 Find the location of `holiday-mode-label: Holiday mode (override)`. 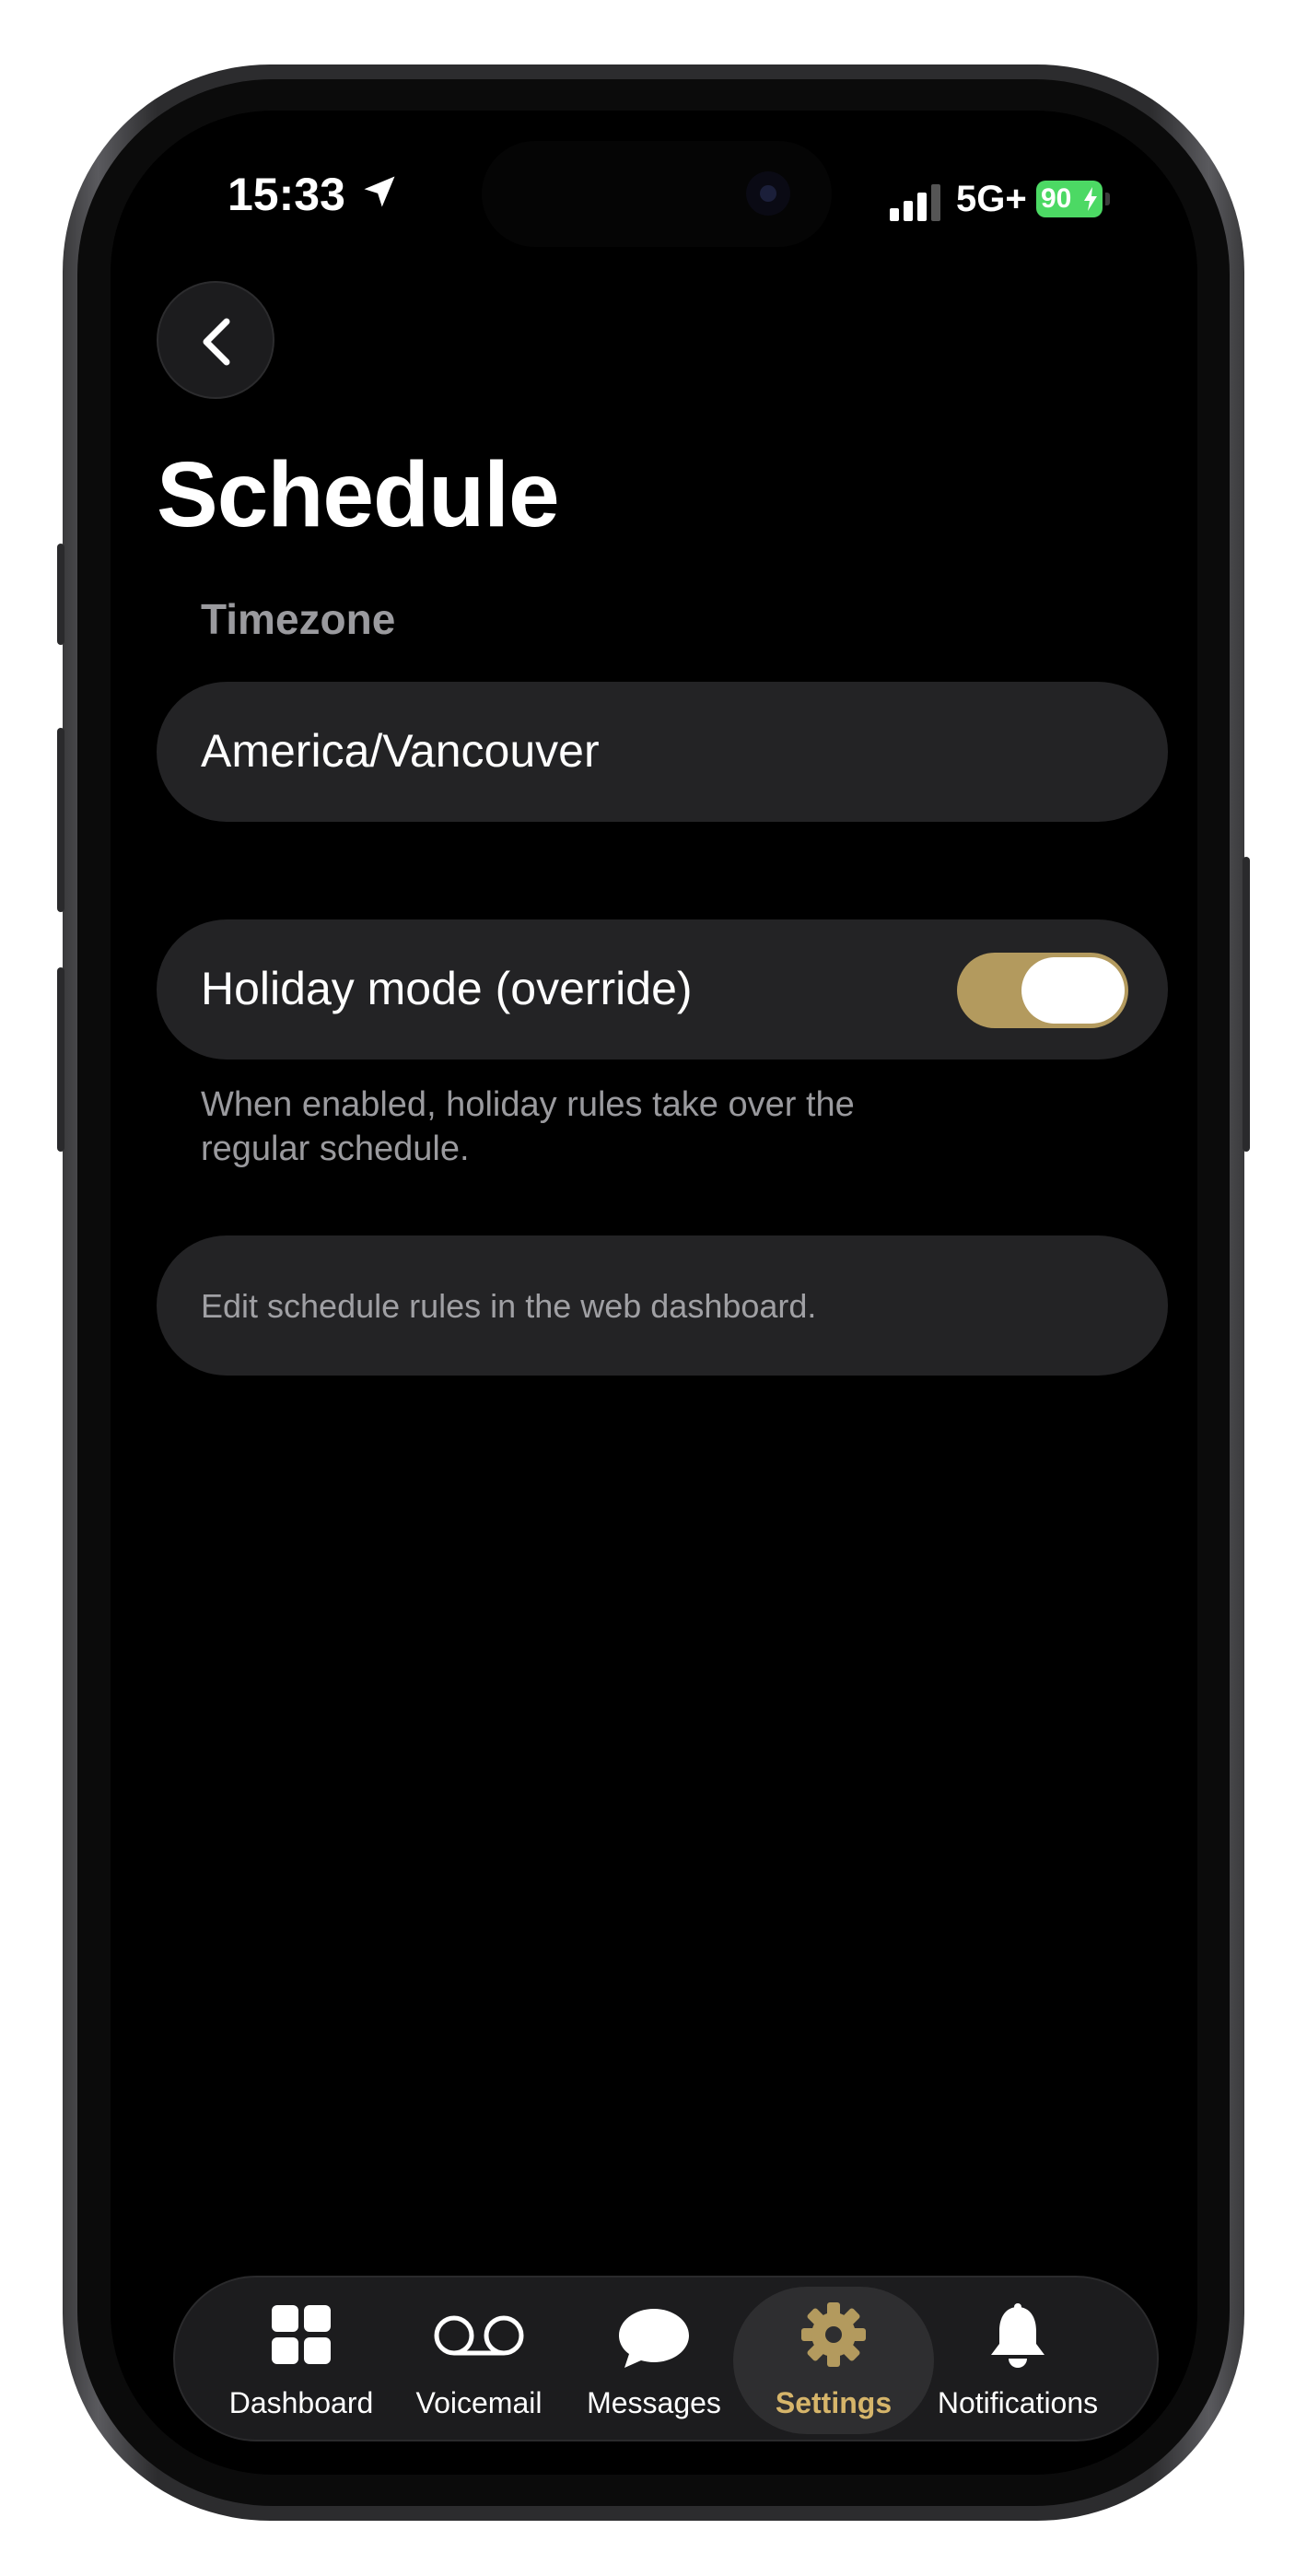

holiday-mode-label: Holiday mode (override) is located at coordinates (447, 989).